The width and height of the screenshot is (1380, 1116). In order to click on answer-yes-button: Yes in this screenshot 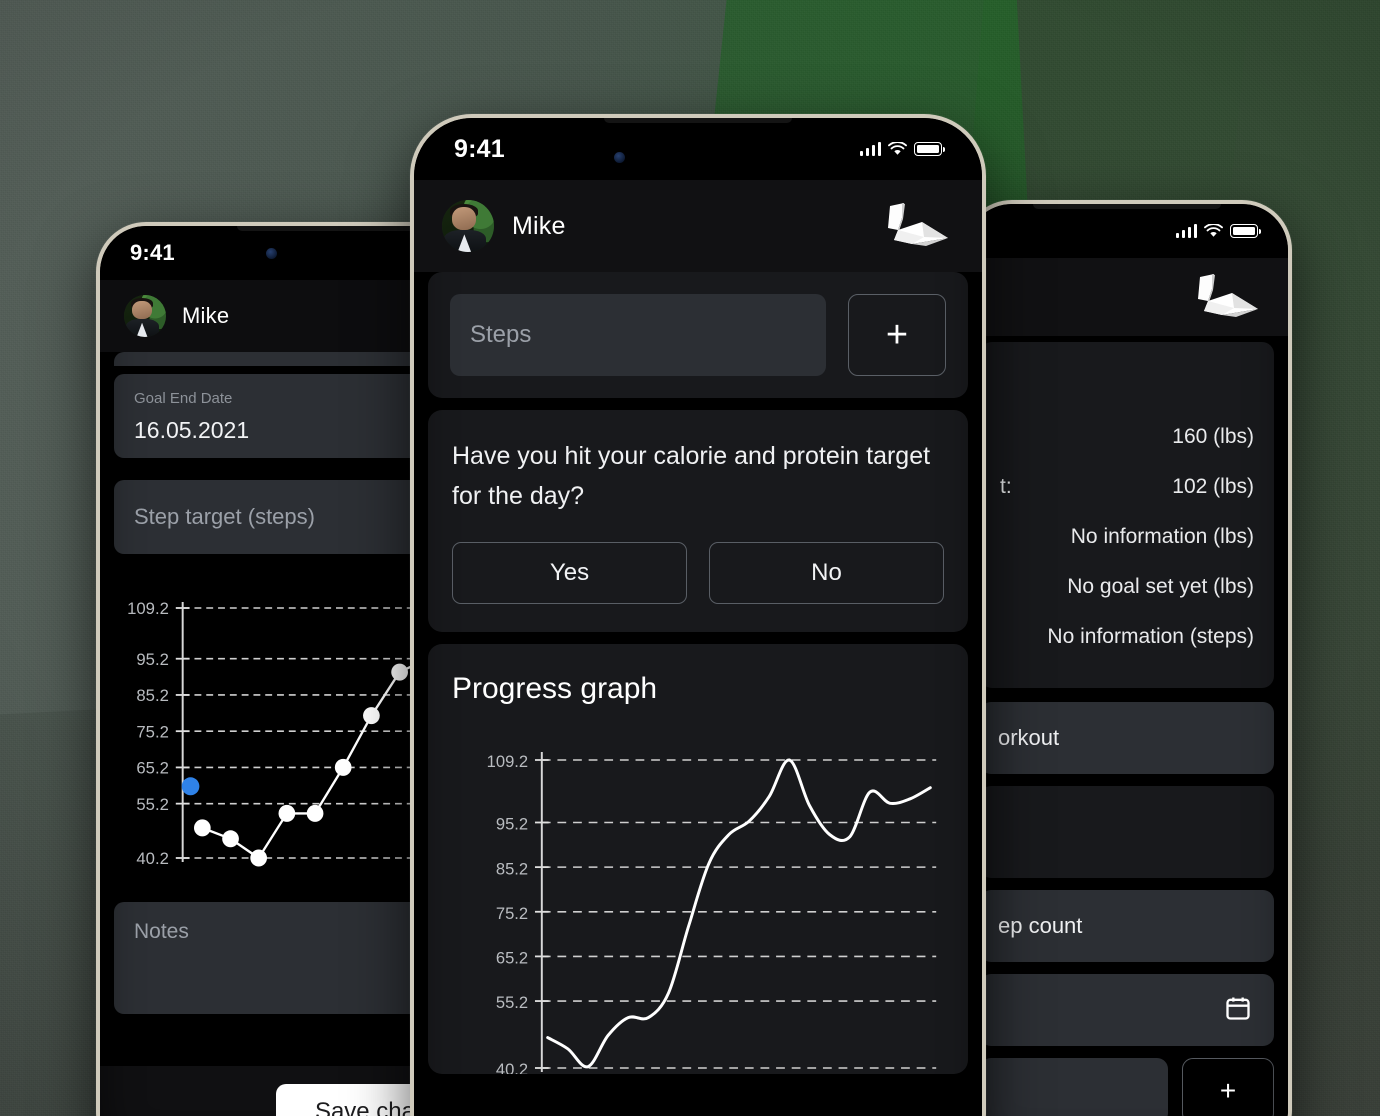, I will do `click(569, 573)`.